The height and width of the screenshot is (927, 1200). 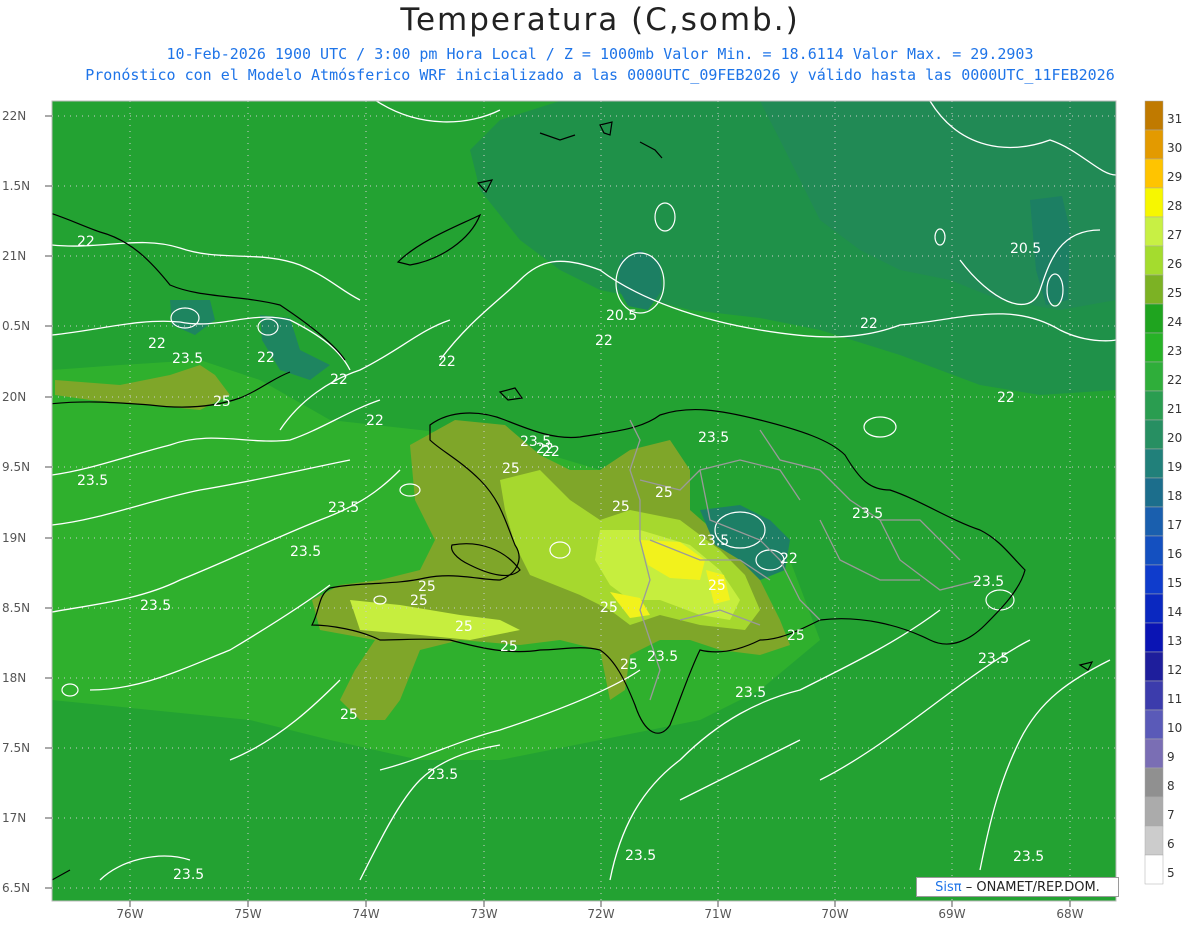 I want to click on lon-label: 71W, so click(x=717, y=914).